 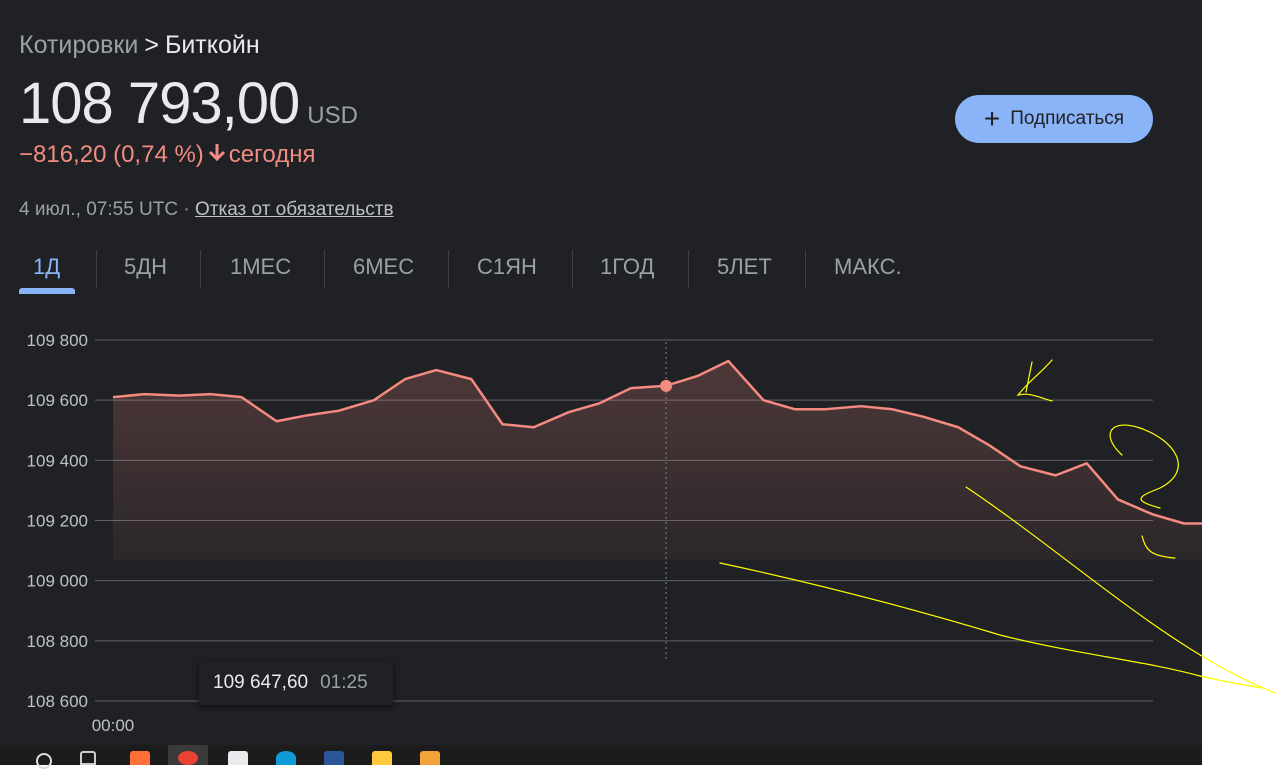 What do you see at coordinates (46, 267) in the screenshot?
I see `tab-1d: 1Д` at bounding box center [46, 267].